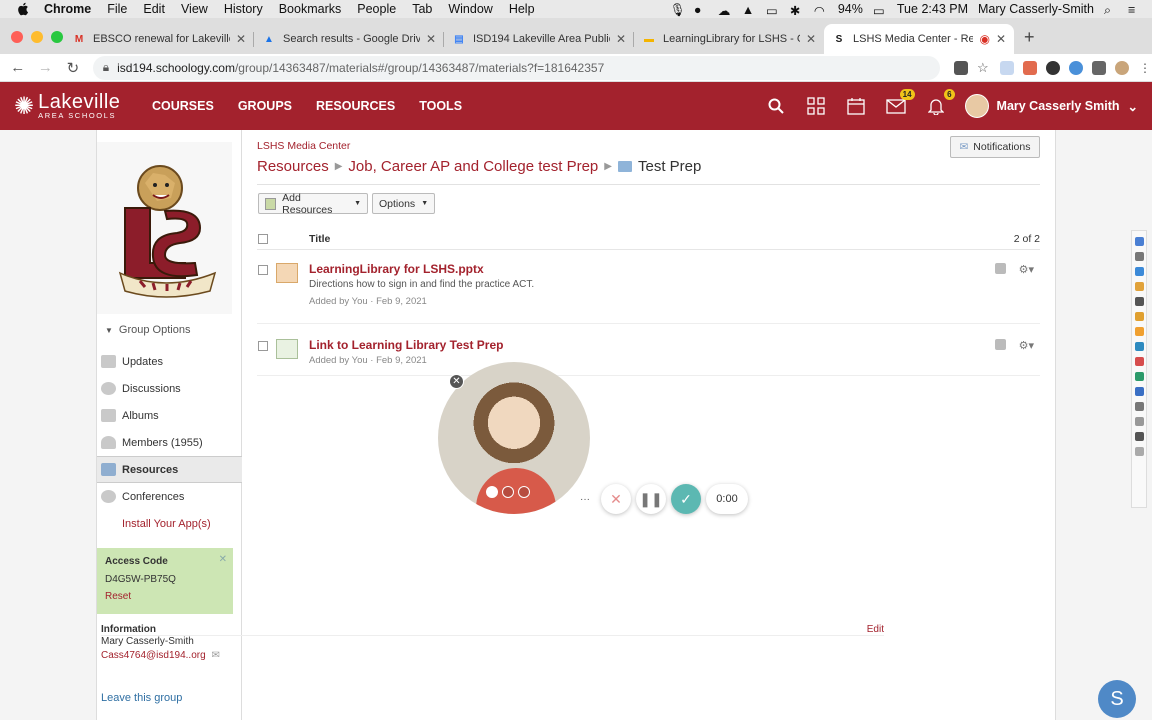 Image resolution: width=1152 pixels, height=720 pixels. I want to click on sidebar-item-members: Members (1955), so click(169, 442).